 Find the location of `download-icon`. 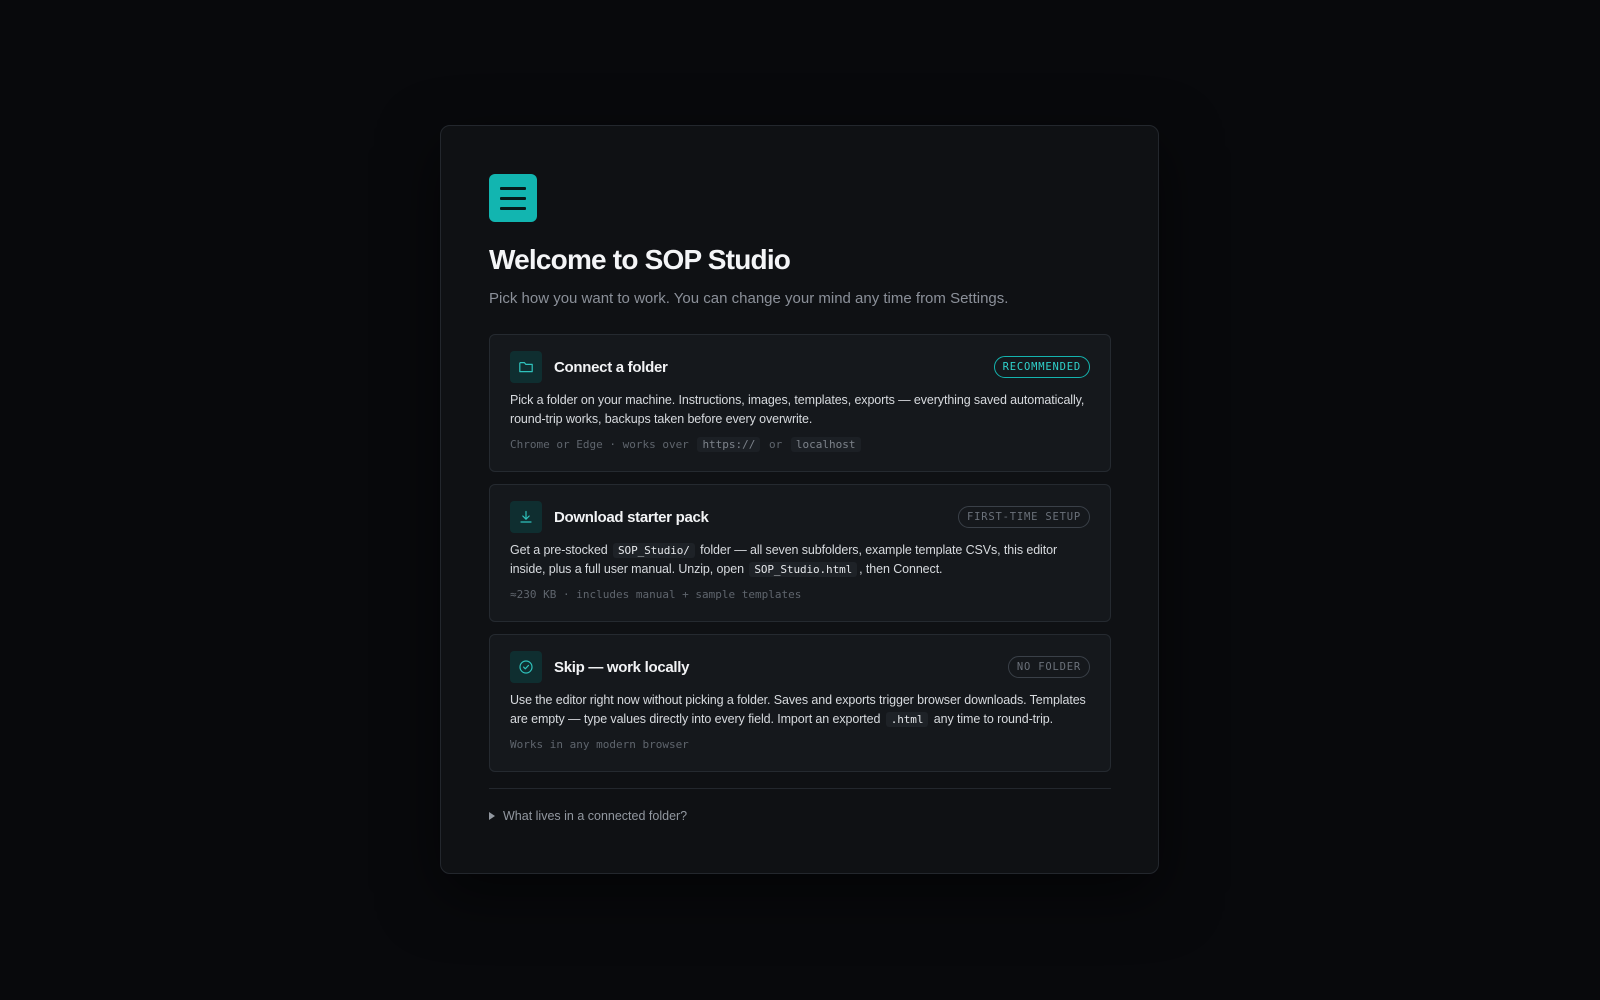

download-icon is located at coordinates (526, 517).